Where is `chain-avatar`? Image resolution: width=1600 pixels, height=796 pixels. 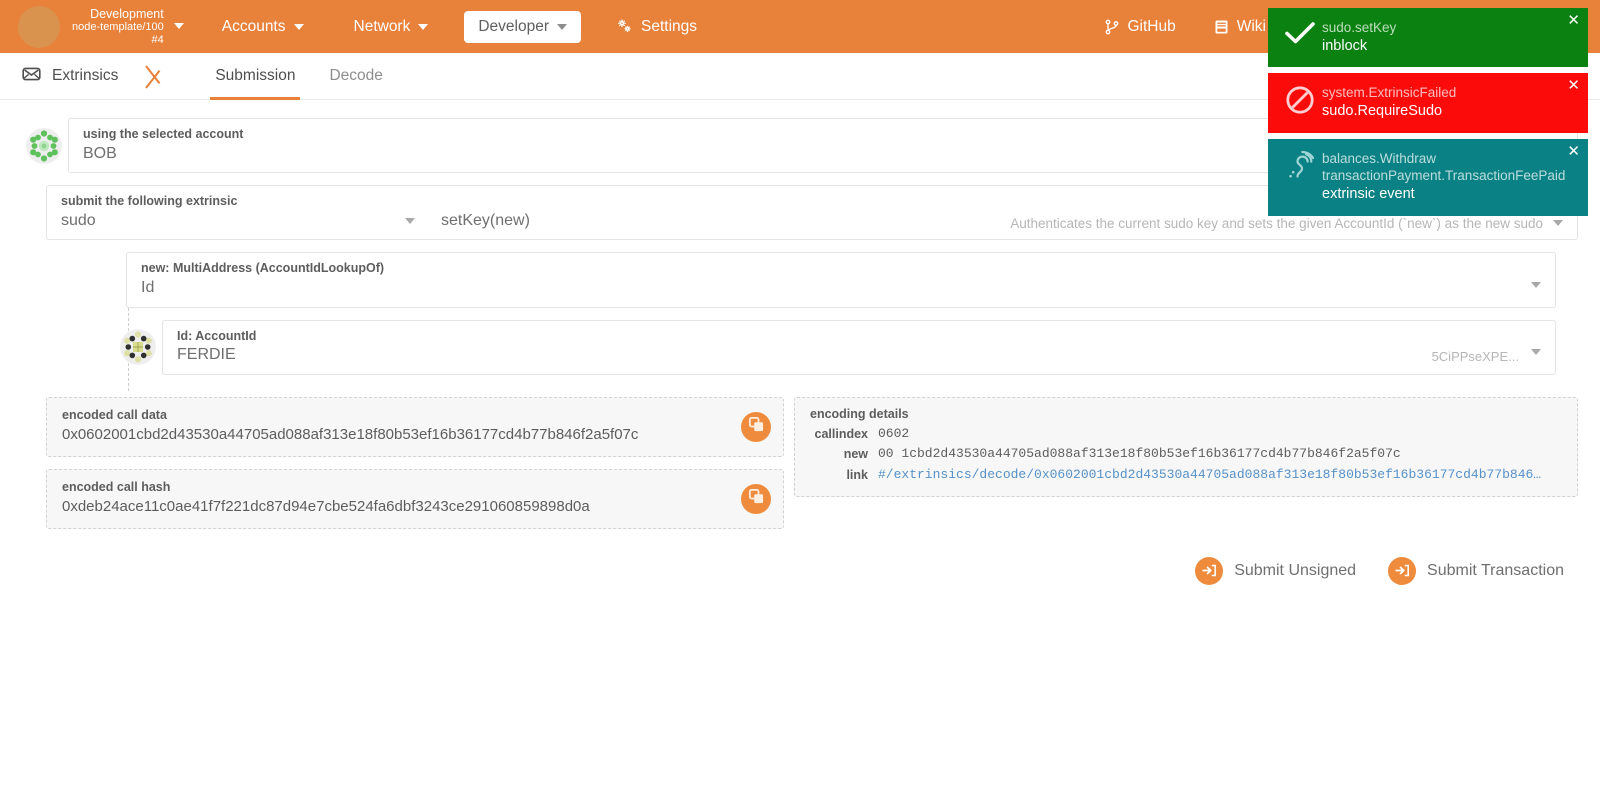 chain-avatar is located at coordinates (39, 26).